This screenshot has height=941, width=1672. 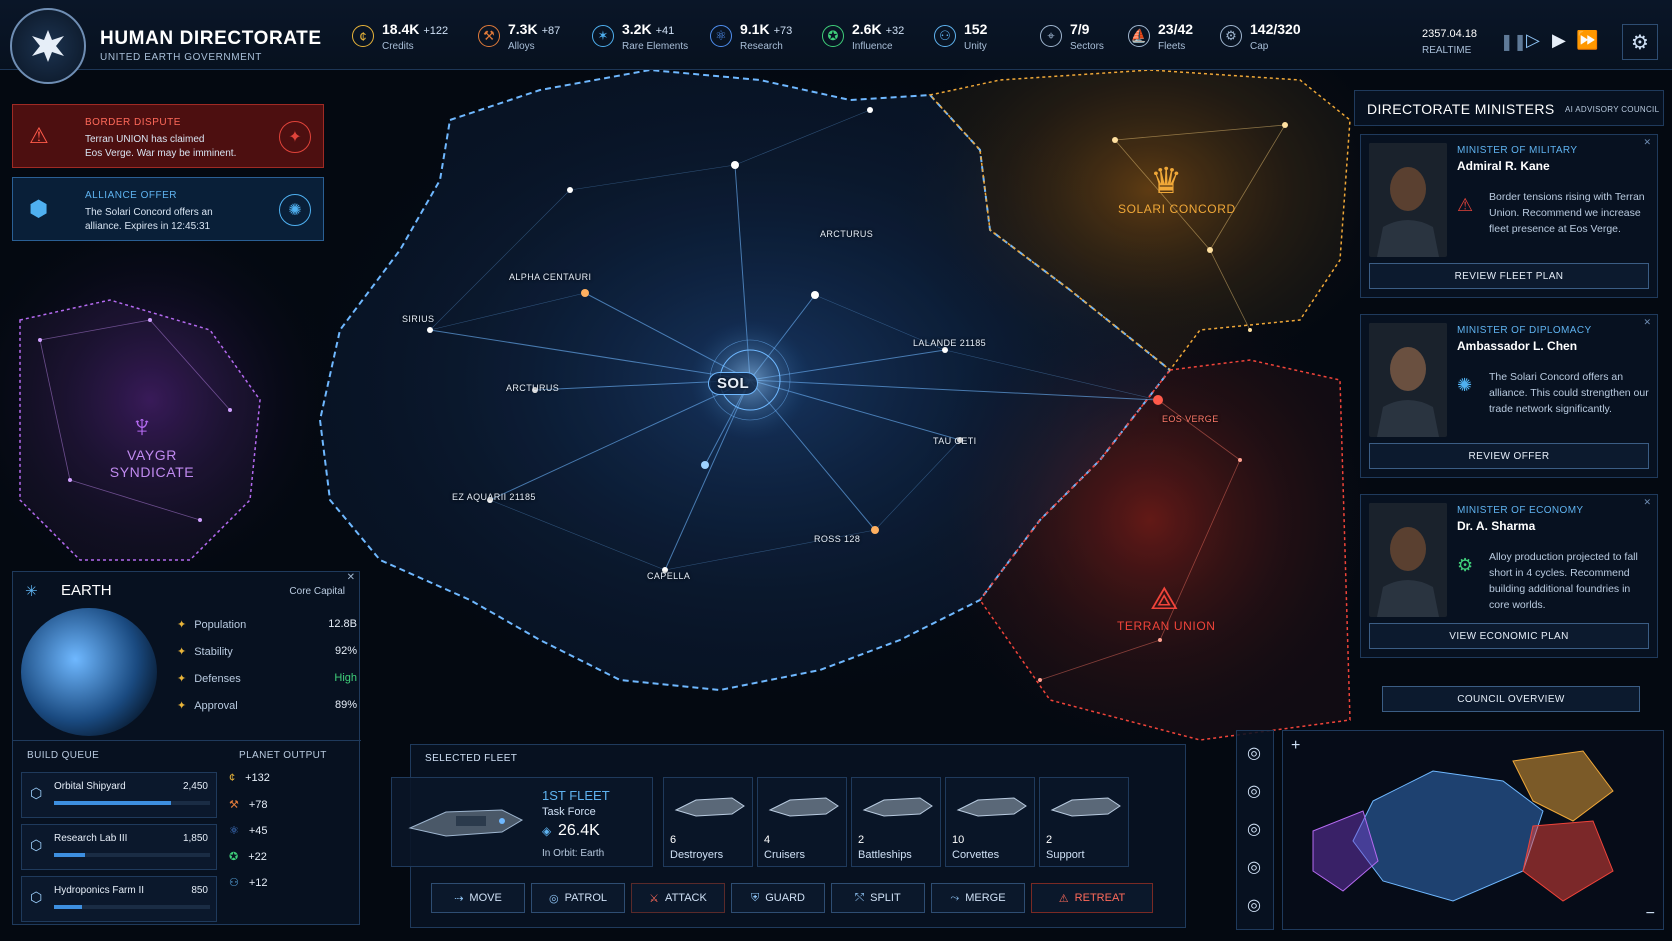 I want to click on resource-sectors: ⌖ 7/9 Sectors, so click(x=1072, y=36).